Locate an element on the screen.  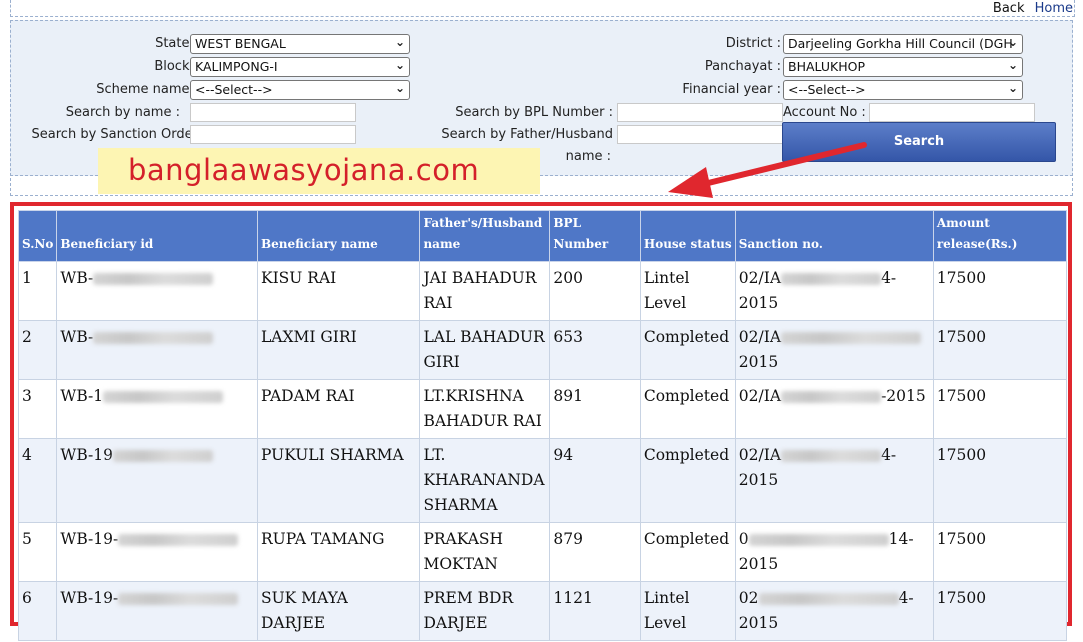
col-father-name: Father's/Husband name is located at coordinates (485, 236).